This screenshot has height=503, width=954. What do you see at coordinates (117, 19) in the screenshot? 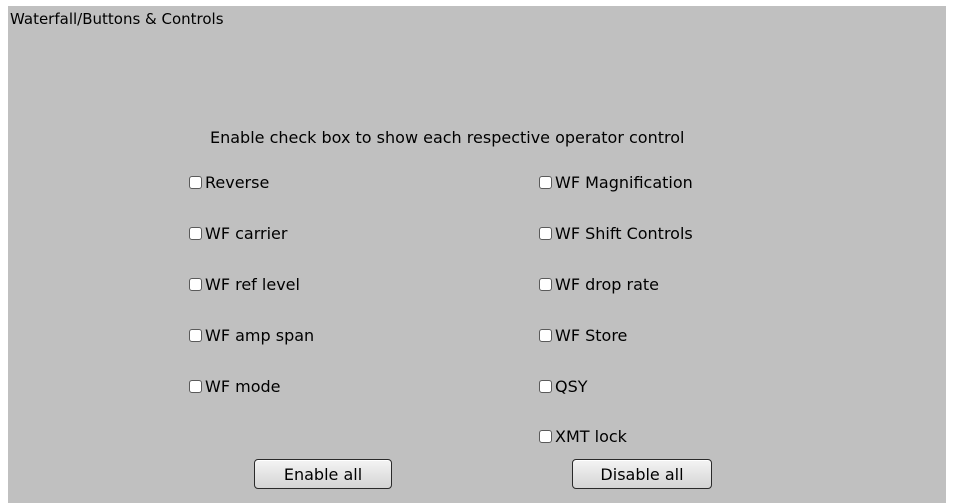
I see `panel-title: Waterfall/Buttons & Controls` at bounding box center [117, 19].